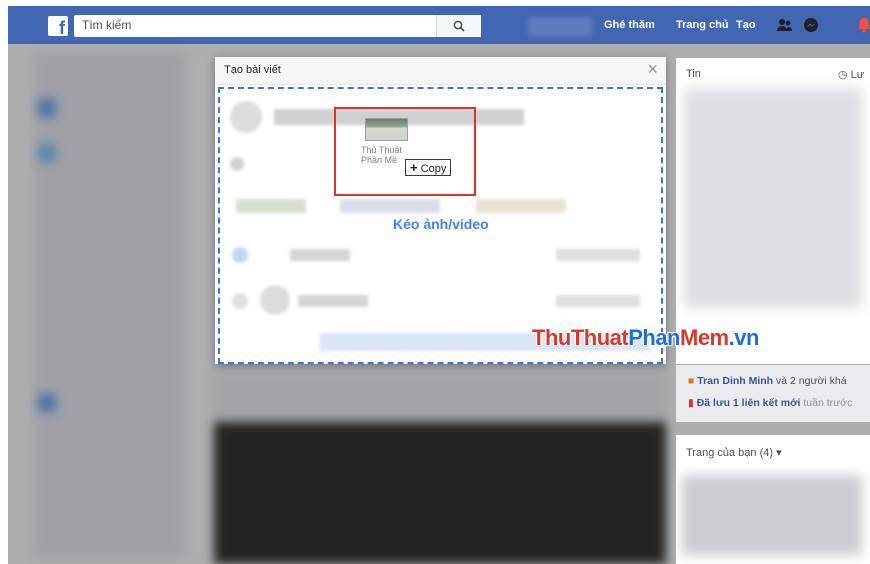 The height and width of the screenshot is (564, 870). Describe the element at coordinates (414, 167) in the screenshot. I see `plus-icon: +` at that location.